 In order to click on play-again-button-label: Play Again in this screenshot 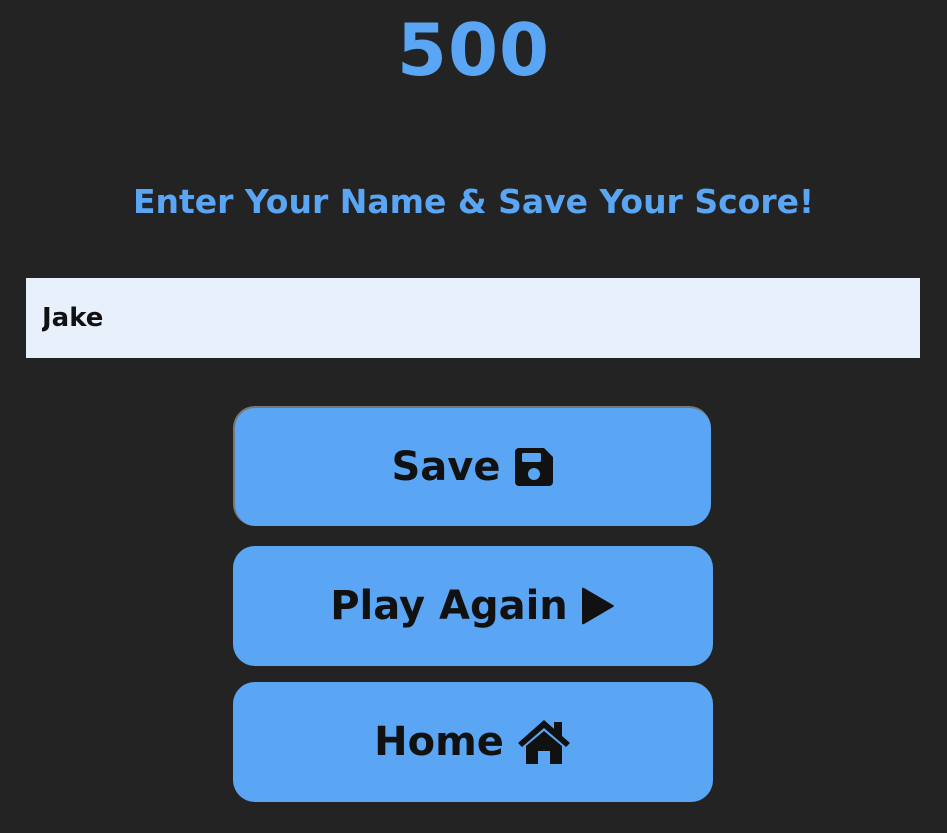, I will do `click(449, 606)`.